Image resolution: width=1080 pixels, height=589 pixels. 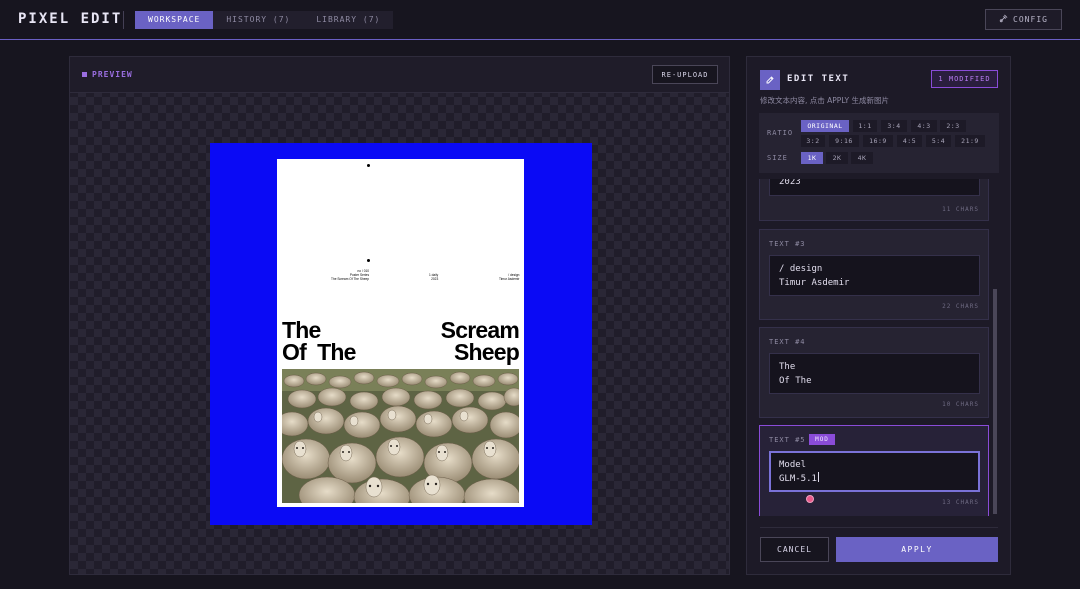 What do you see at coordinates (787, 440) in the screenshot?
I see `text-card-label-5: TEXT #5` at bounding box center [787, 440].